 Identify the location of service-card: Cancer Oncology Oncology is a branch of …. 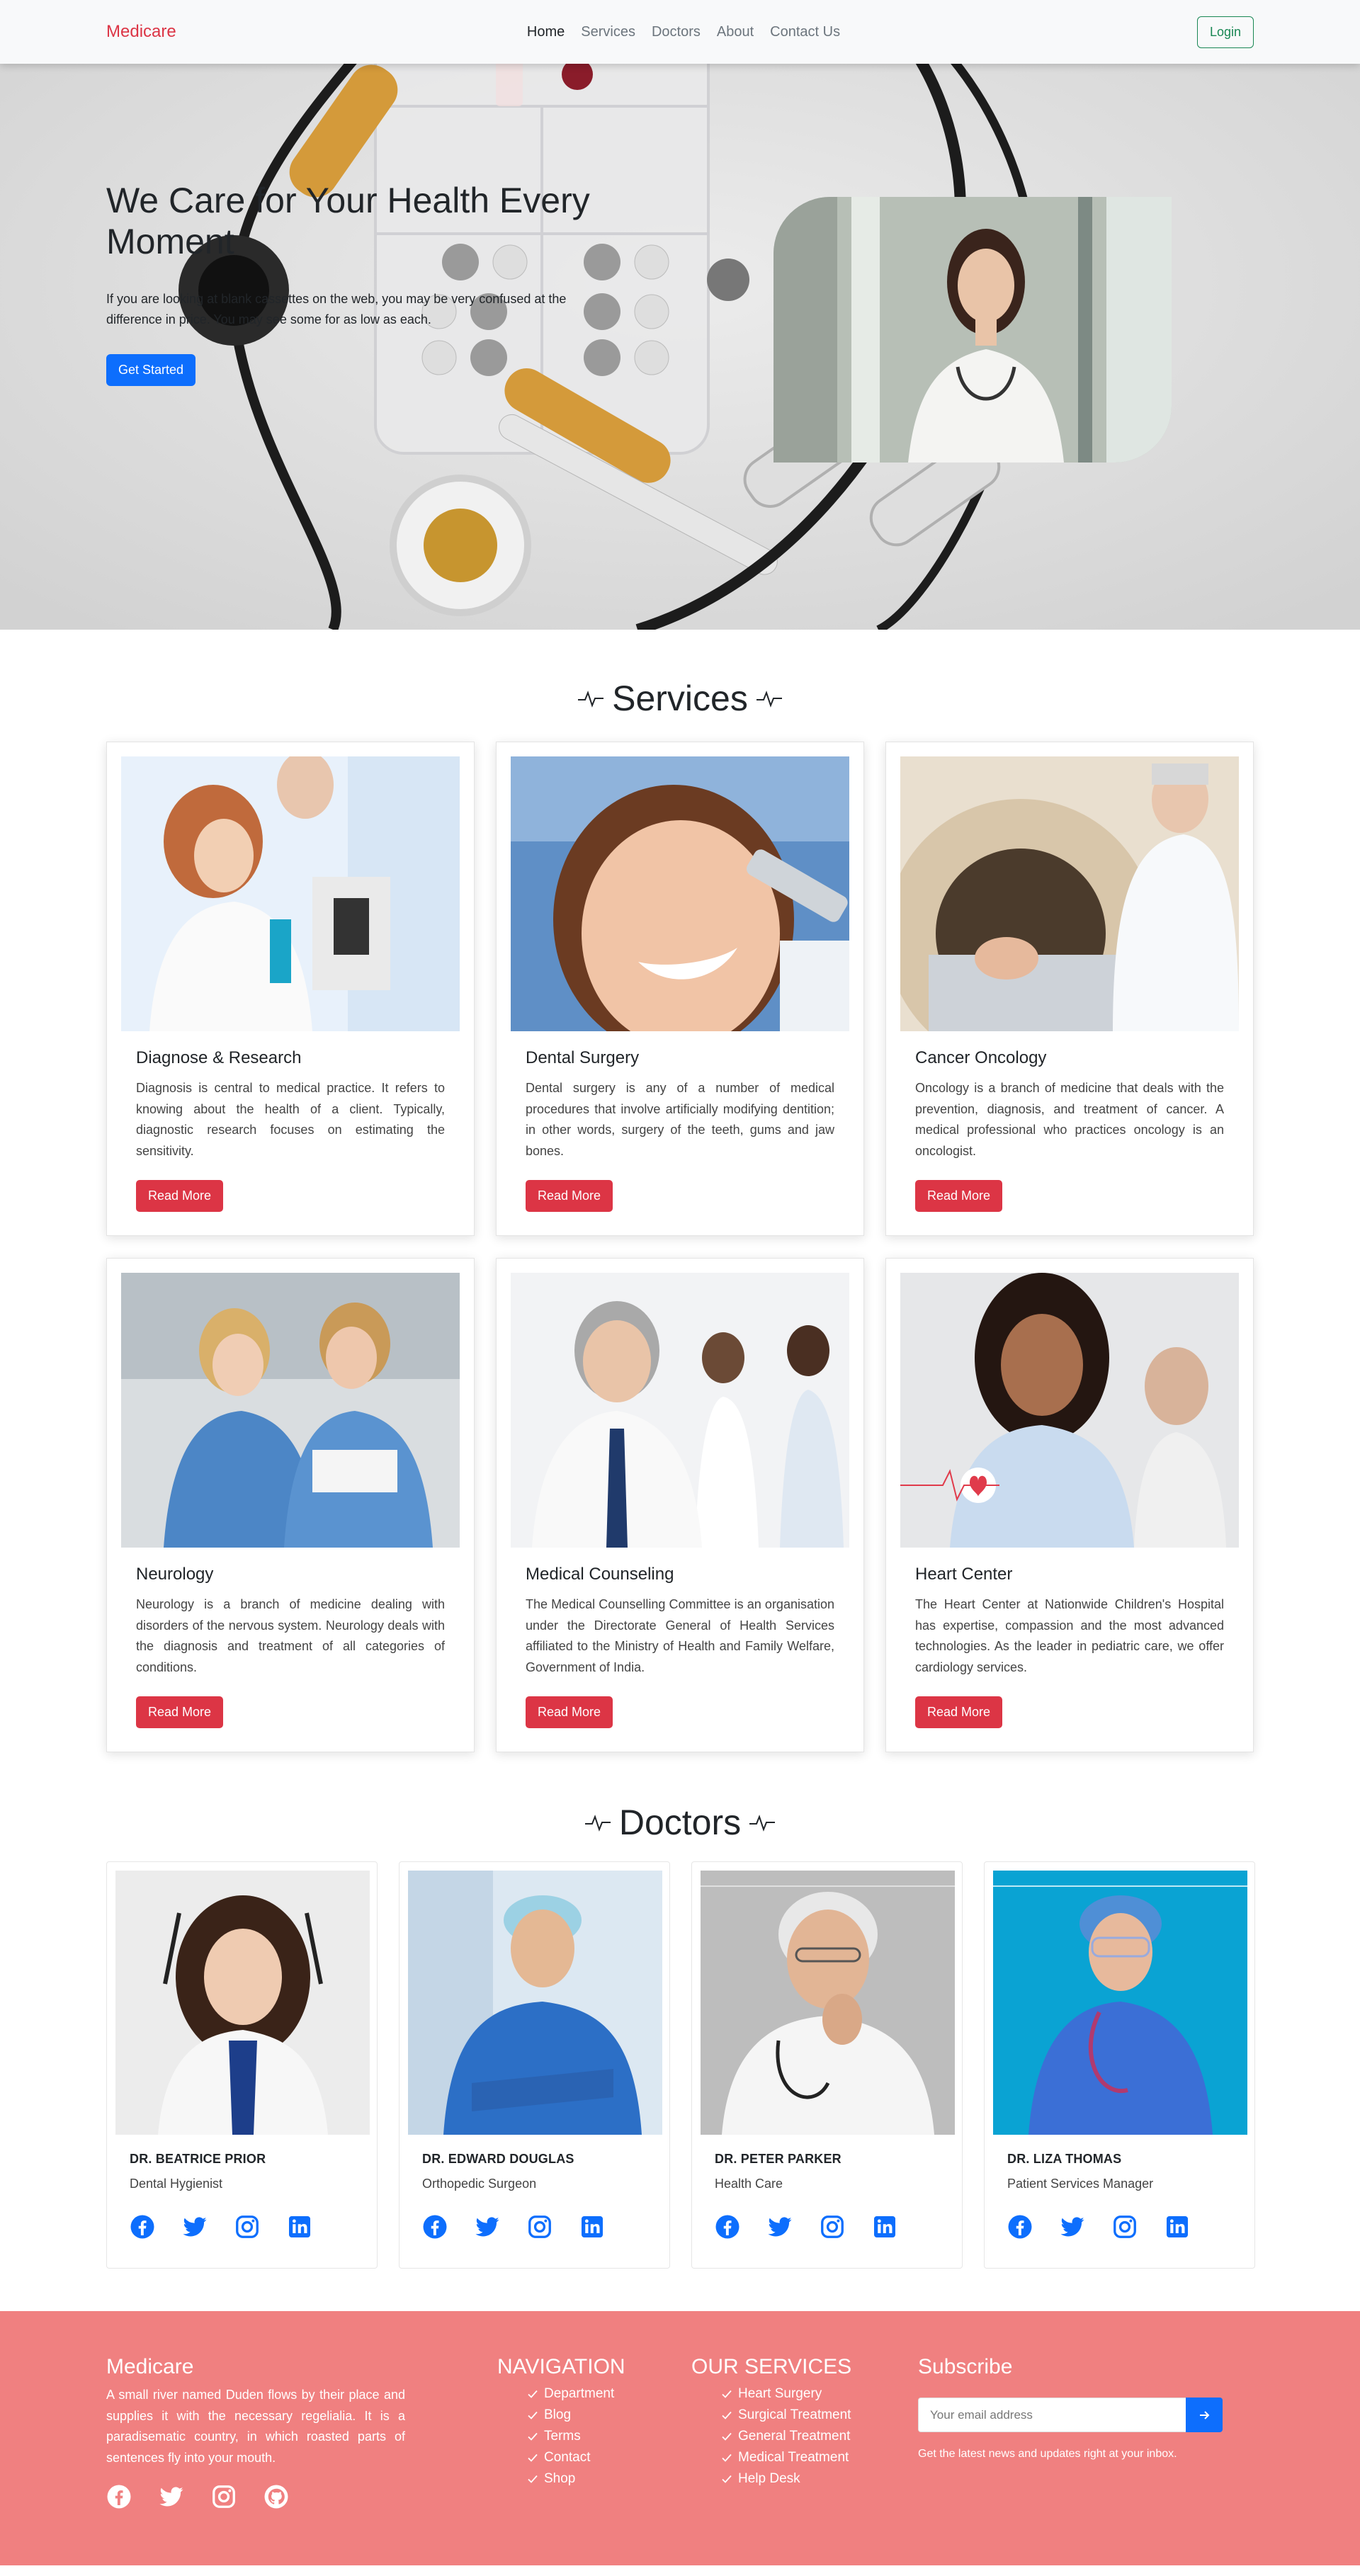
(1070, 989).